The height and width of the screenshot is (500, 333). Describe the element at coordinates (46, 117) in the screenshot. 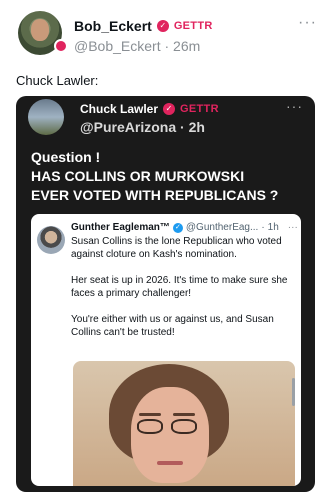

I see `quoted-avatar` at that location.